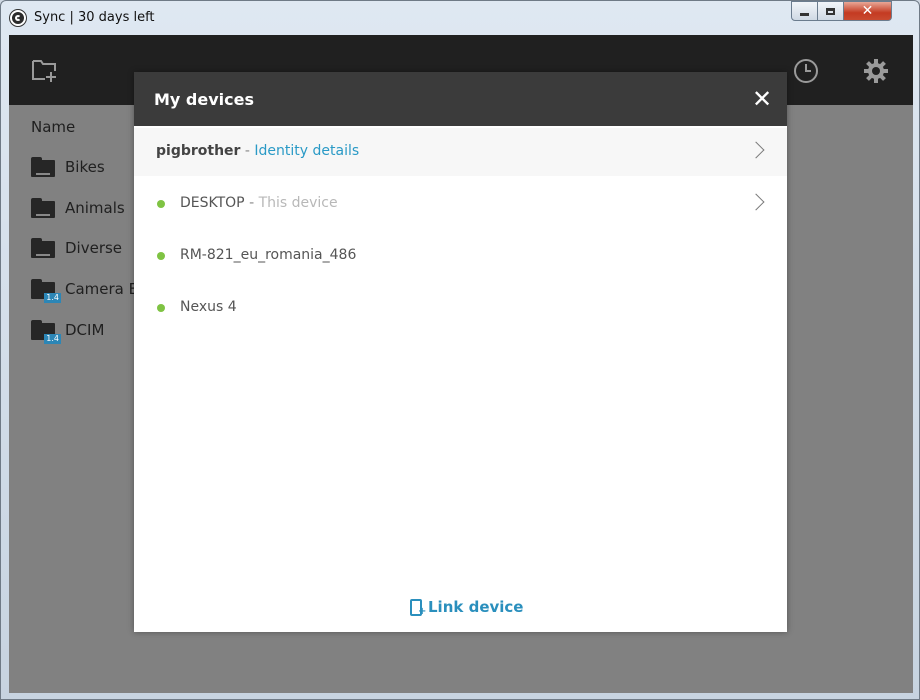 The image size is (920, 700). I want to click on gear-icon, so click(876, 71).